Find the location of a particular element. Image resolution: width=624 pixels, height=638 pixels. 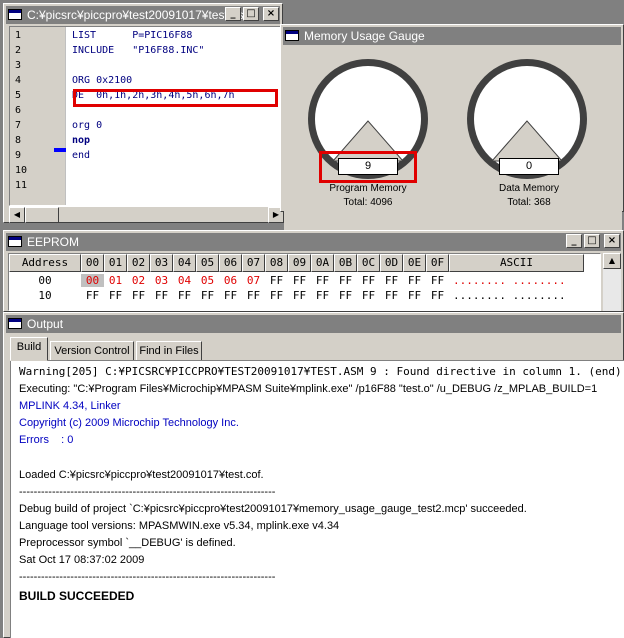

scroll-thumb is located at coordinates (42, 215).